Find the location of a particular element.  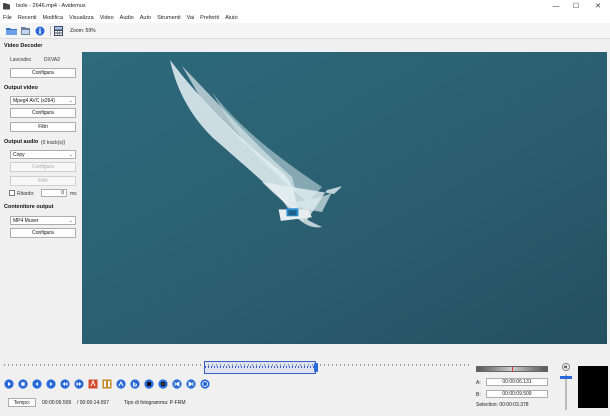

playhead-handle is located at coordinates (316, 367).